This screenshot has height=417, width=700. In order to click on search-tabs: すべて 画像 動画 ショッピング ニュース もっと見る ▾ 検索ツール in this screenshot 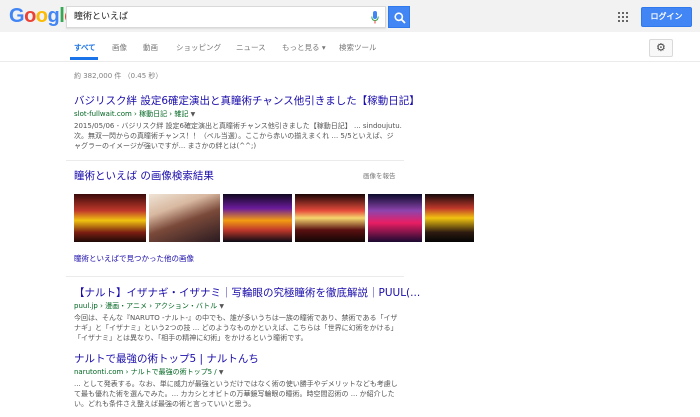, I will do `click(350, 47)`.